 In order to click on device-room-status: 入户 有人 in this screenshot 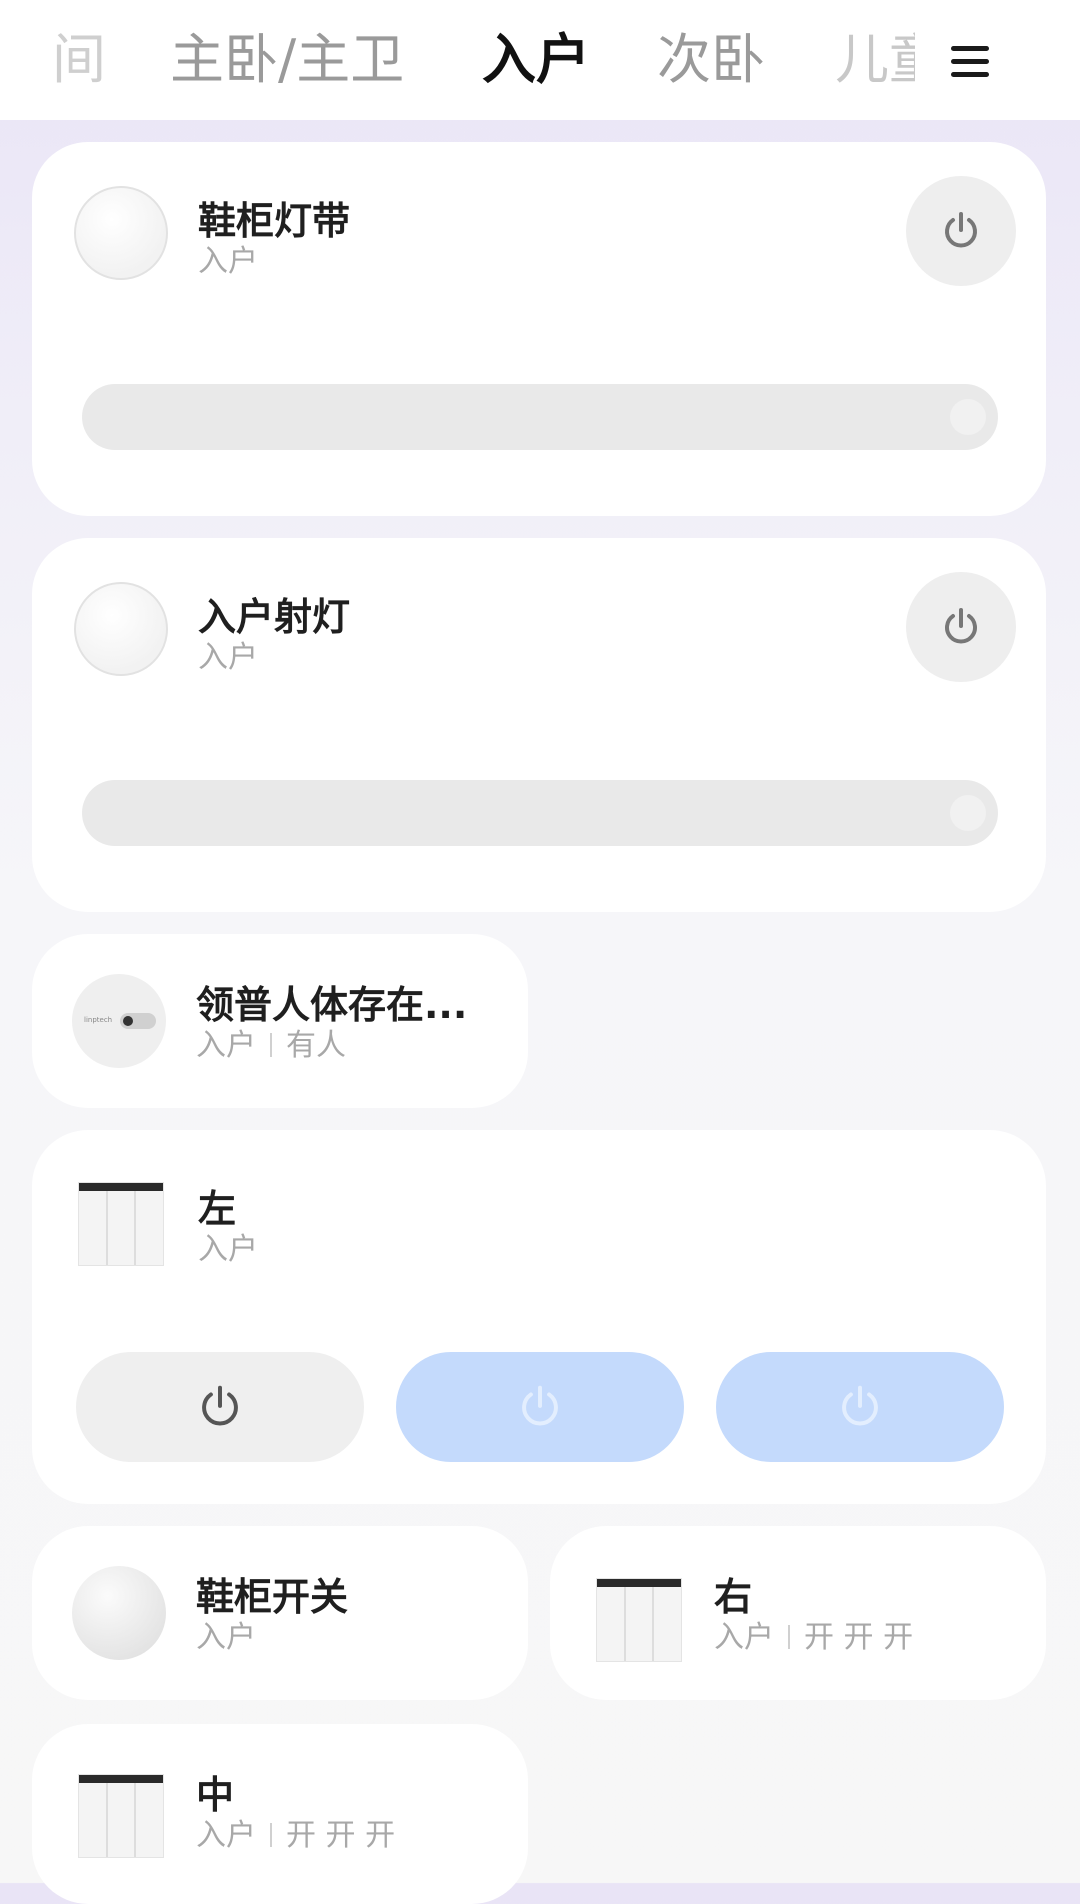, I will do `click(271, 1042)`.